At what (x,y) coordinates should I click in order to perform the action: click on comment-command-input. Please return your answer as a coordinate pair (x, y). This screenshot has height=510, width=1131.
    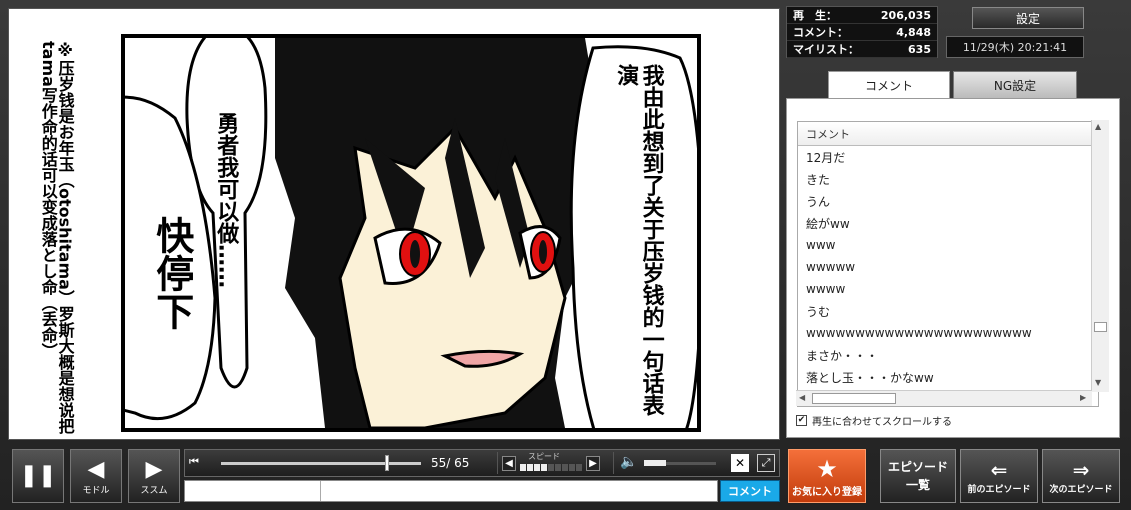
    Looking at the image, I should click on (253, 491).